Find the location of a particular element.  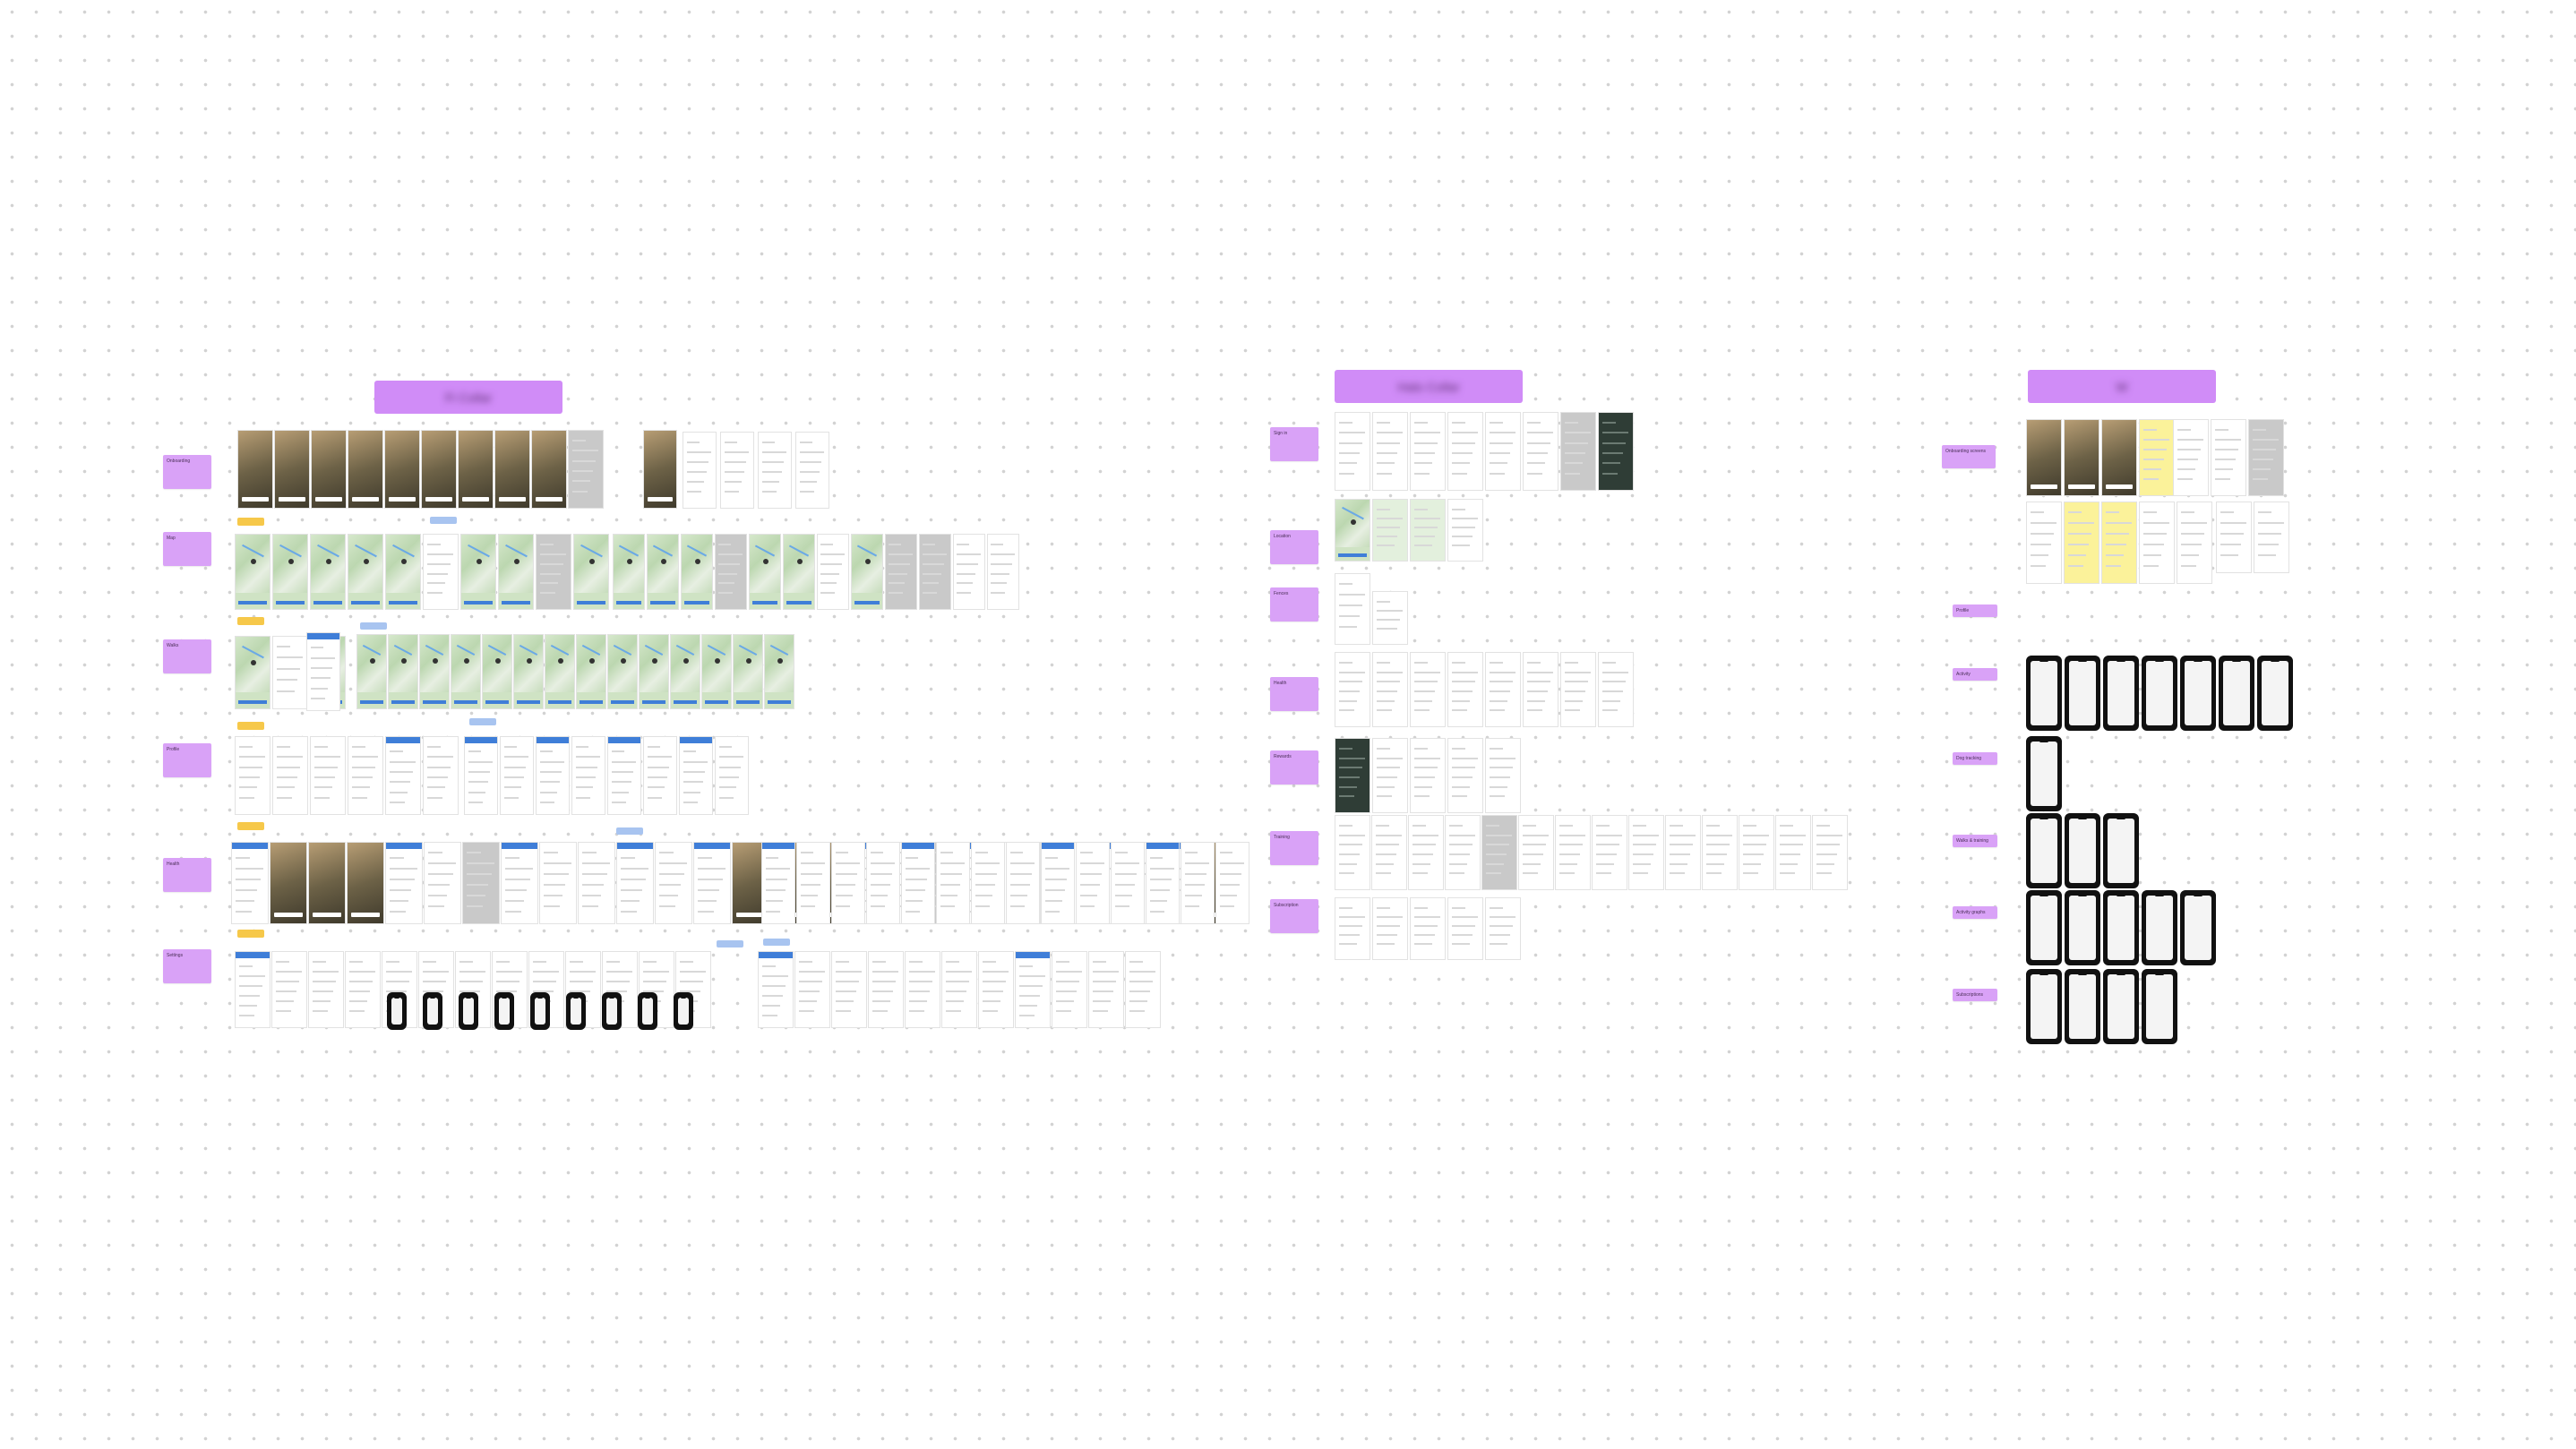

sticky-note: Location is located at coordinates (1294, 547).